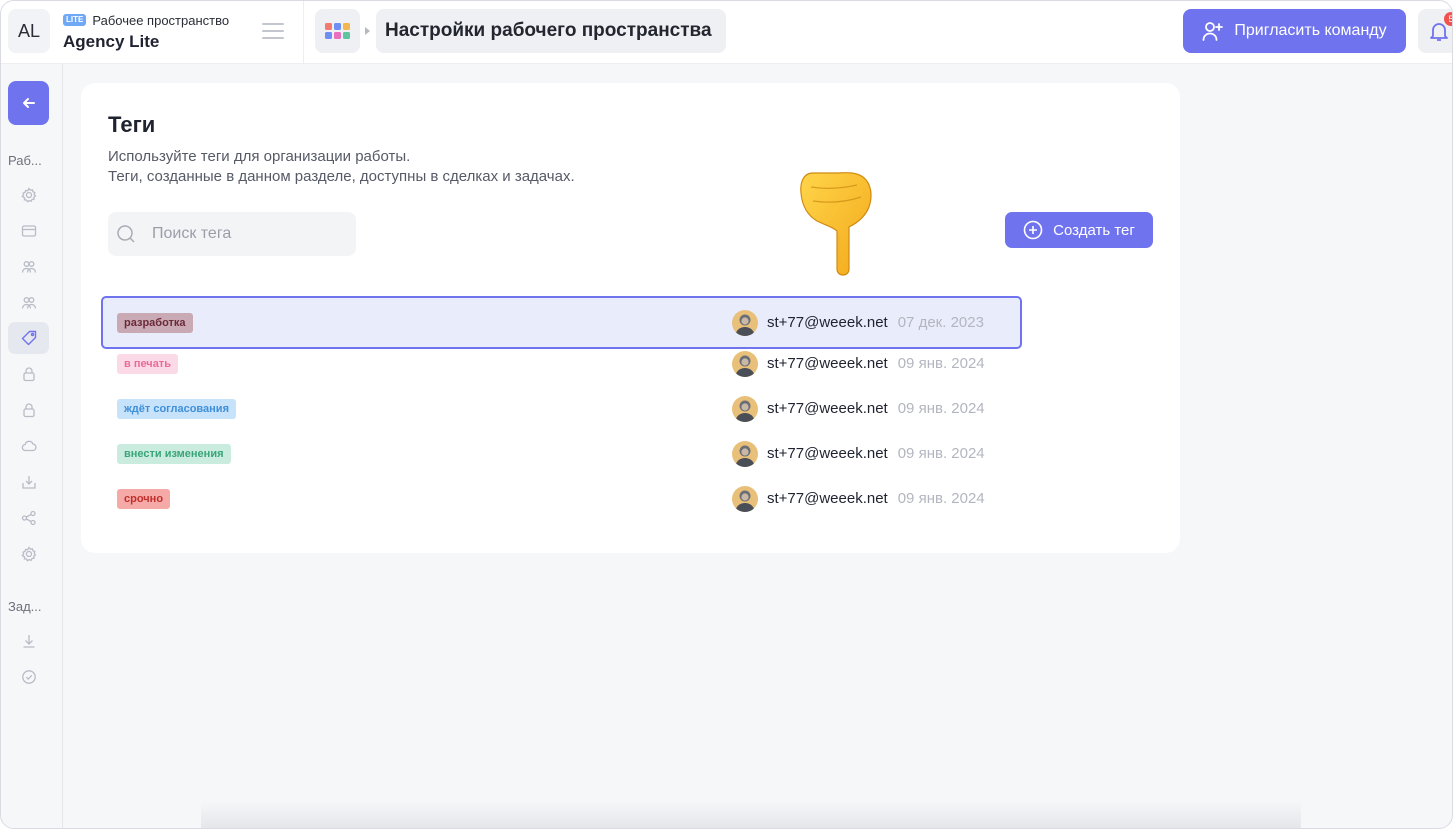 The image size is (1453, 829). Describe the element at coordinates (303, 32) in the screenshot. I see `divider` at that location.